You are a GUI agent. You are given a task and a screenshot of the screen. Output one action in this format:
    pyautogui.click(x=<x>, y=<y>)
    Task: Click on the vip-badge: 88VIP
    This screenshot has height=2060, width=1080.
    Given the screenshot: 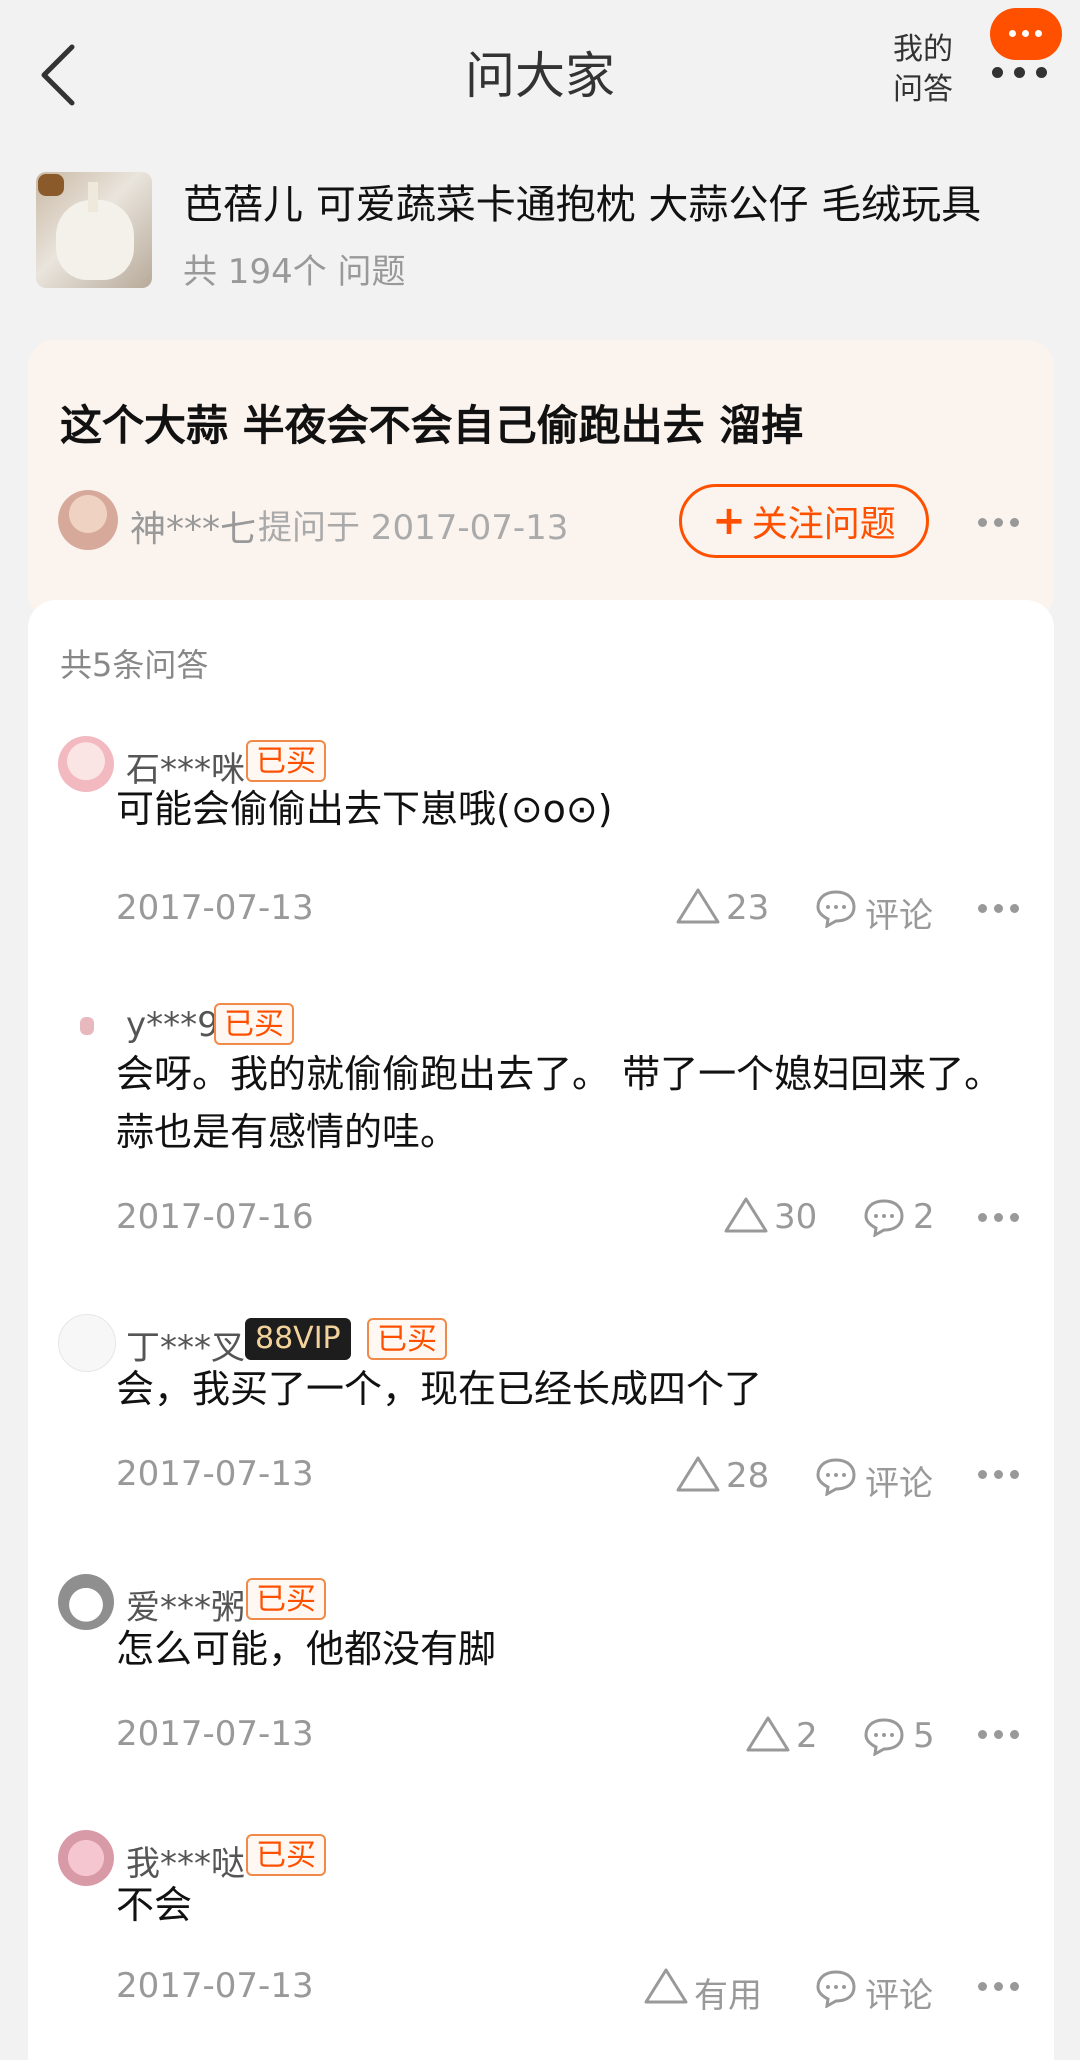 What is the action you would take?
    pyautogui.click(x=298, y=1339)
    